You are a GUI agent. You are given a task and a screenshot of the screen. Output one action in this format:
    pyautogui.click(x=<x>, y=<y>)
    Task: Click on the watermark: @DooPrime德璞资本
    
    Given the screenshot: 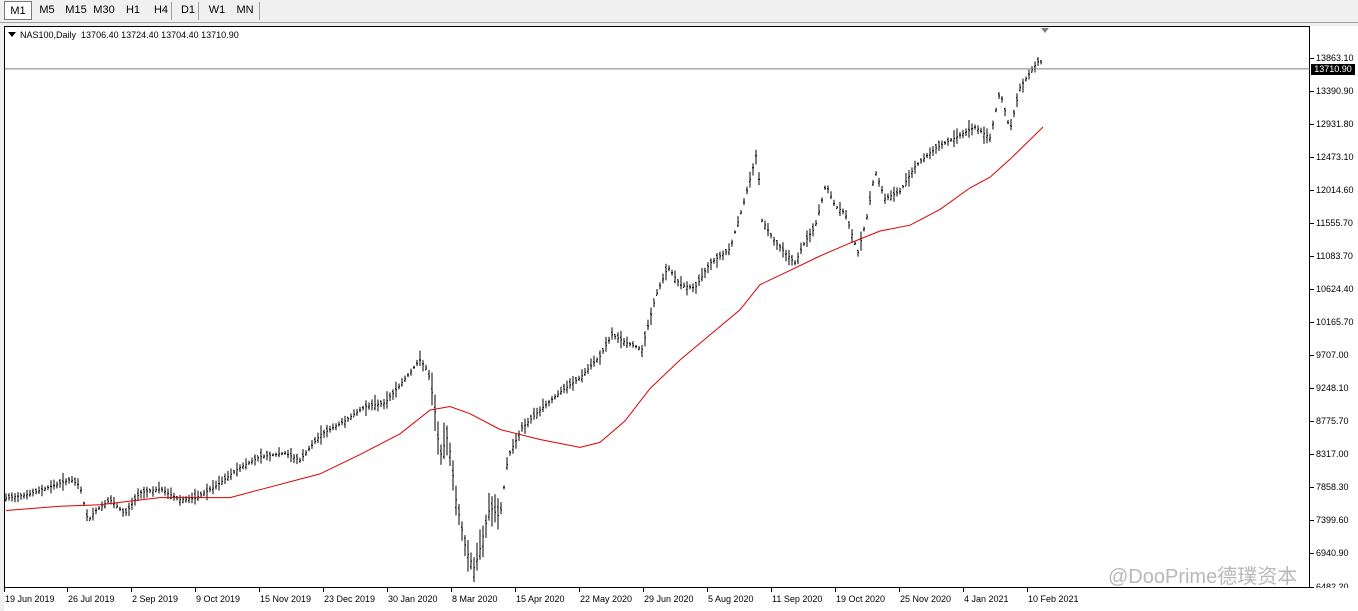 What is the action you would take?
    pyautogui.click(x=1203, y=577)
    